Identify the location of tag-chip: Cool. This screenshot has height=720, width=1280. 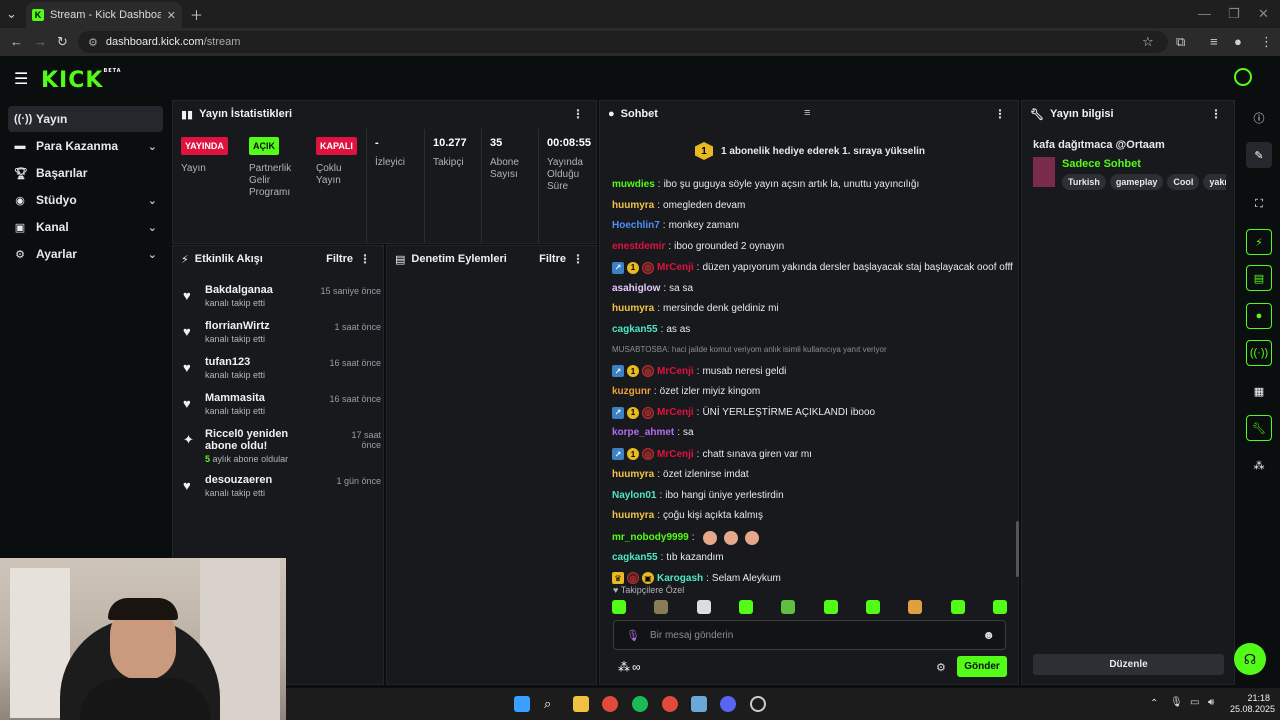
(1183, 182).